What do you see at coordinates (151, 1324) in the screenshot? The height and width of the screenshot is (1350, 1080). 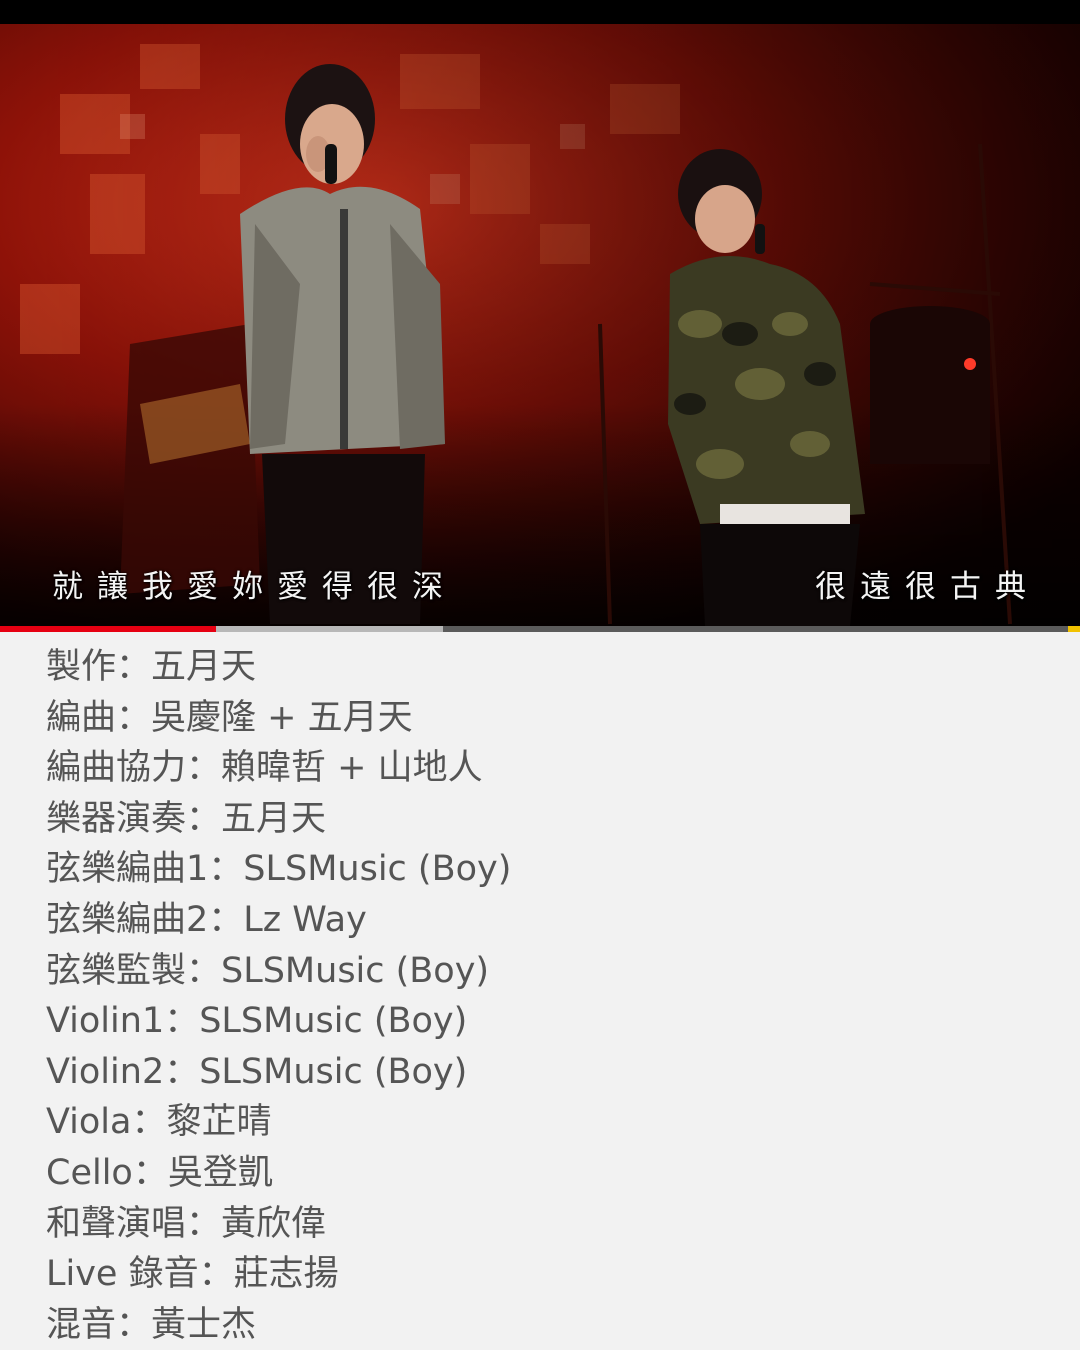 I see `credit-line: 混音：黃士杰` at bounding box center [151, 1324].